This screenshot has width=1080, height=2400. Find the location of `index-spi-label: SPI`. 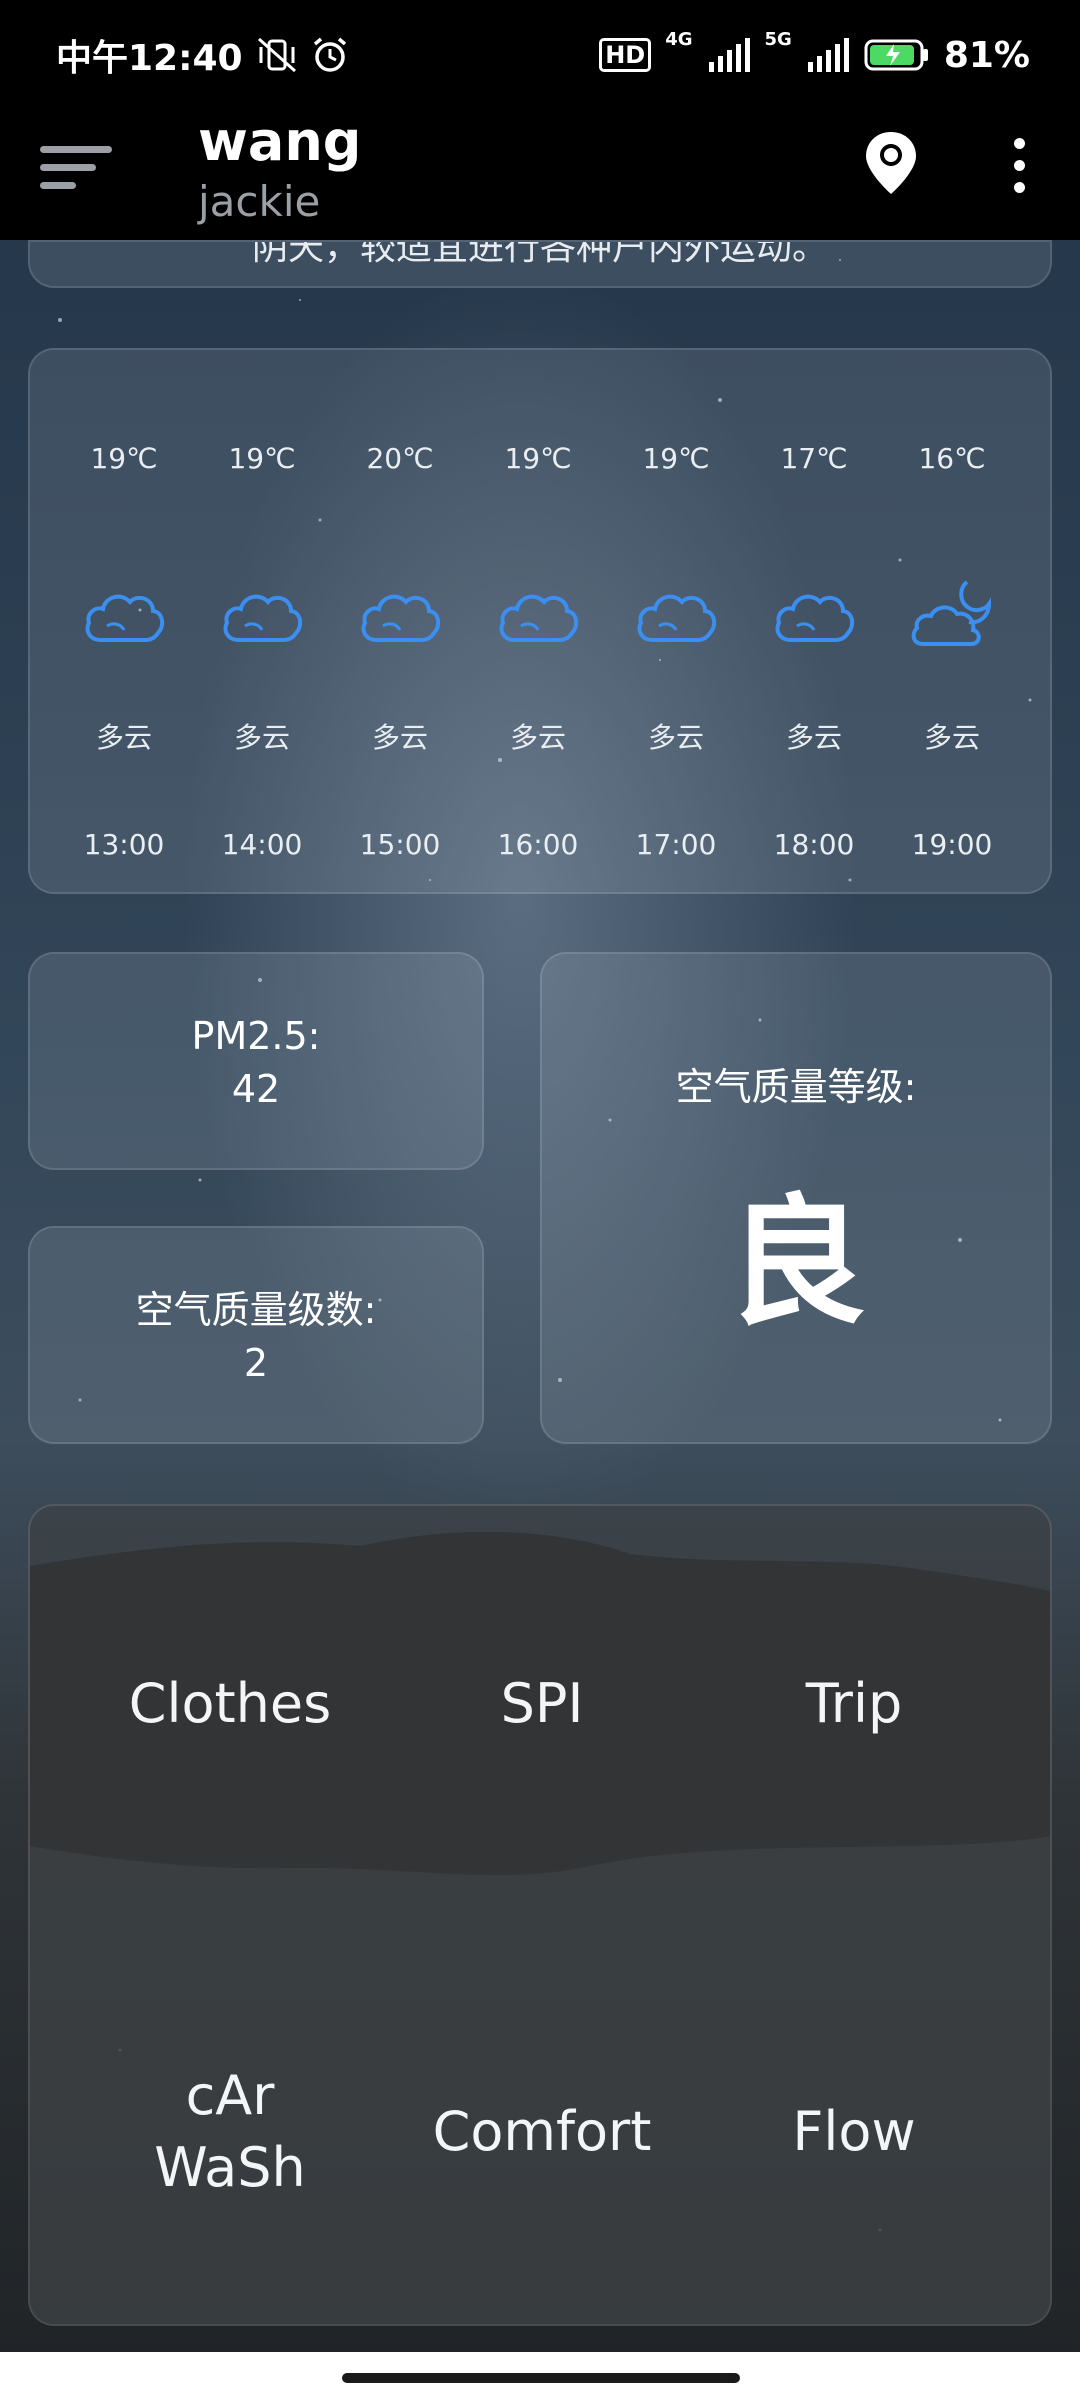

index-spi-label: SPI is located at coordinates (542, 1703).